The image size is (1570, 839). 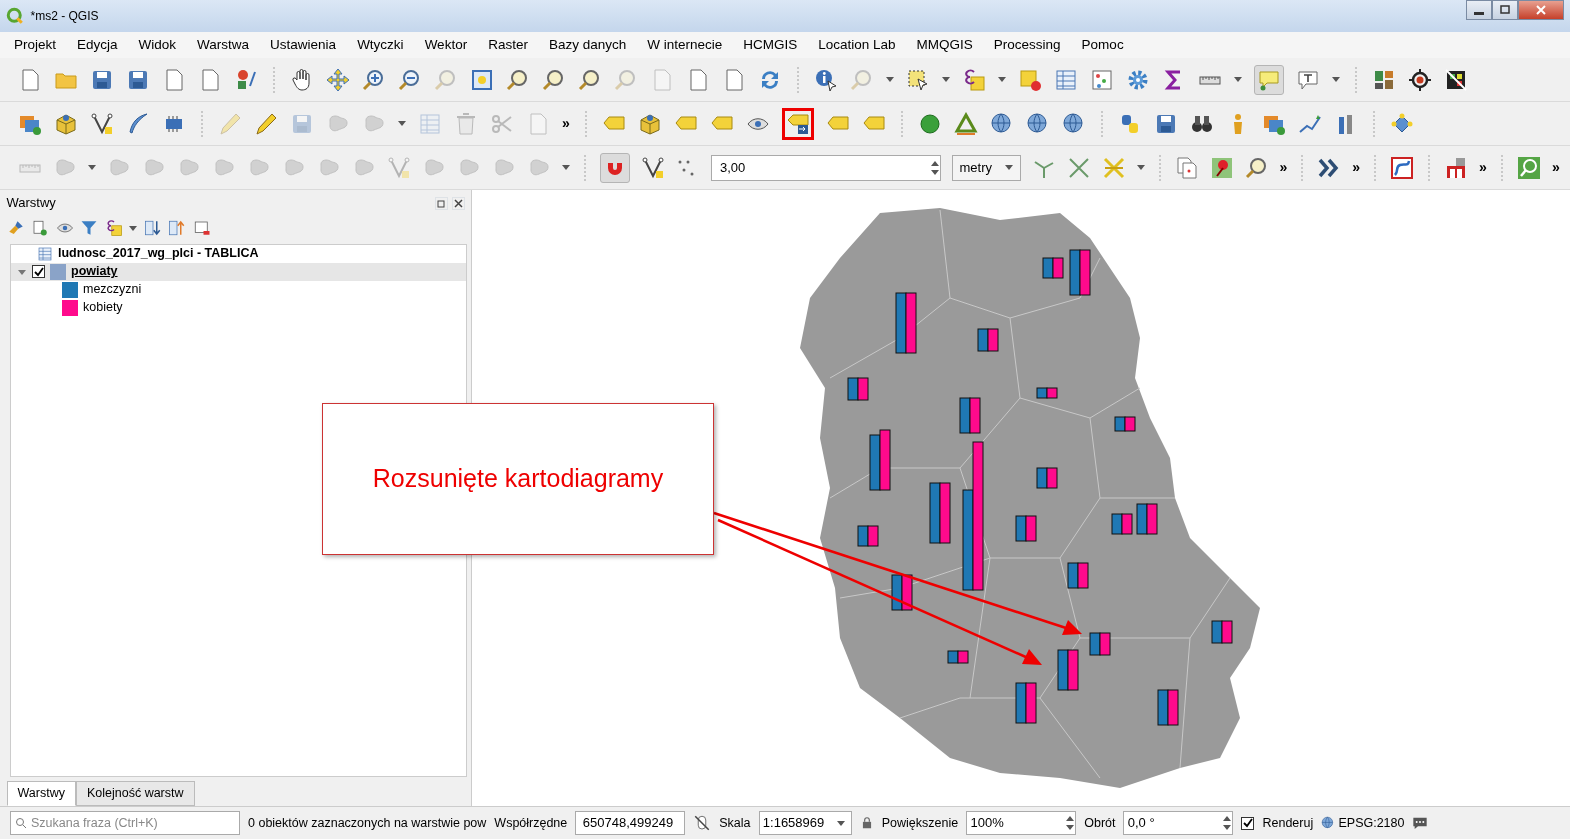 What do you see at coordinates (1102, 45) in the screenshot?
I see `menu-item: Pomoc` at bounding box center [1102, 45].